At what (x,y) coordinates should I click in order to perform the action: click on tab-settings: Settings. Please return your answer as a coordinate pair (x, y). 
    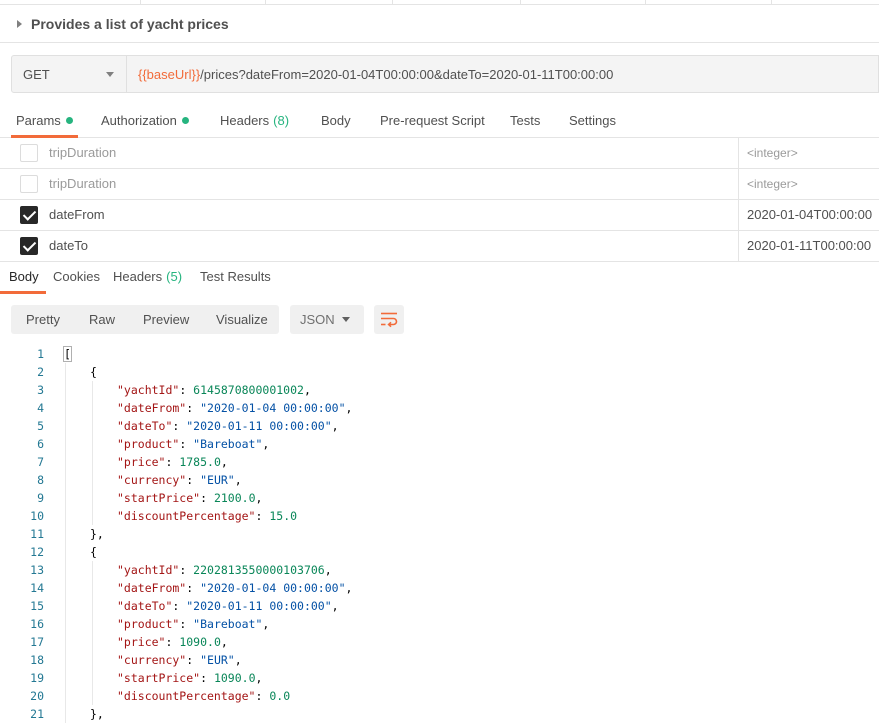
    Looking at the image, I should click on (592, 121).